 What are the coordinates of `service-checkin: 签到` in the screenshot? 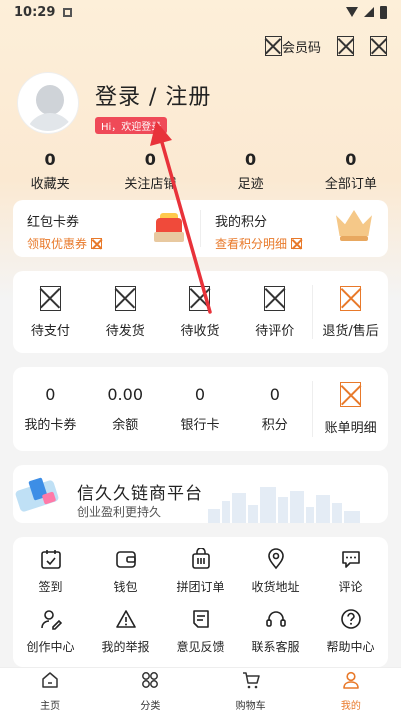 It's located at (50, 577).